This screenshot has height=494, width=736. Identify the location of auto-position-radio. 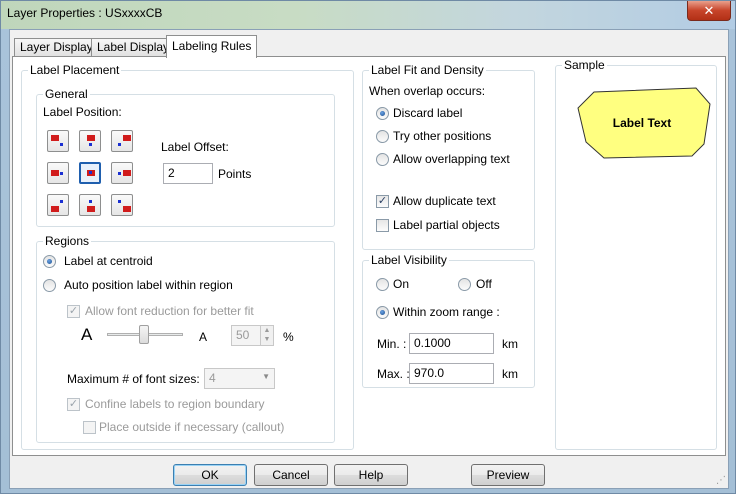
(49, 285).